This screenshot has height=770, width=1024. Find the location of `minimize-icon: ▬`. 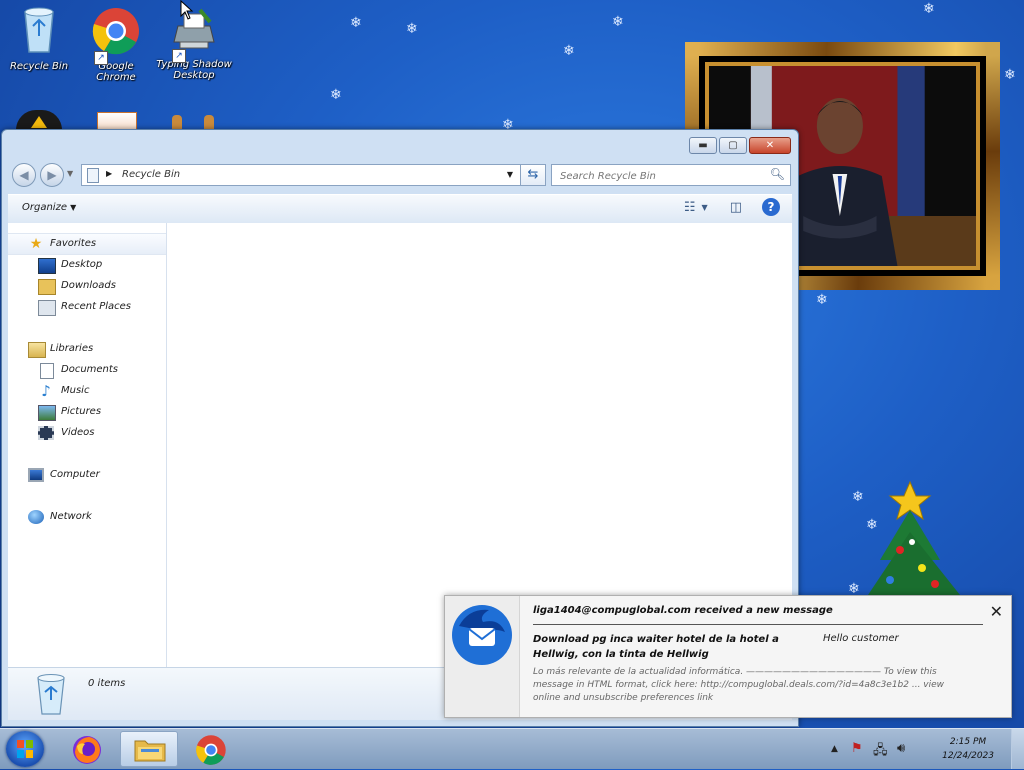

minimize-icon: ▬ is located at coordinates (703, 145).